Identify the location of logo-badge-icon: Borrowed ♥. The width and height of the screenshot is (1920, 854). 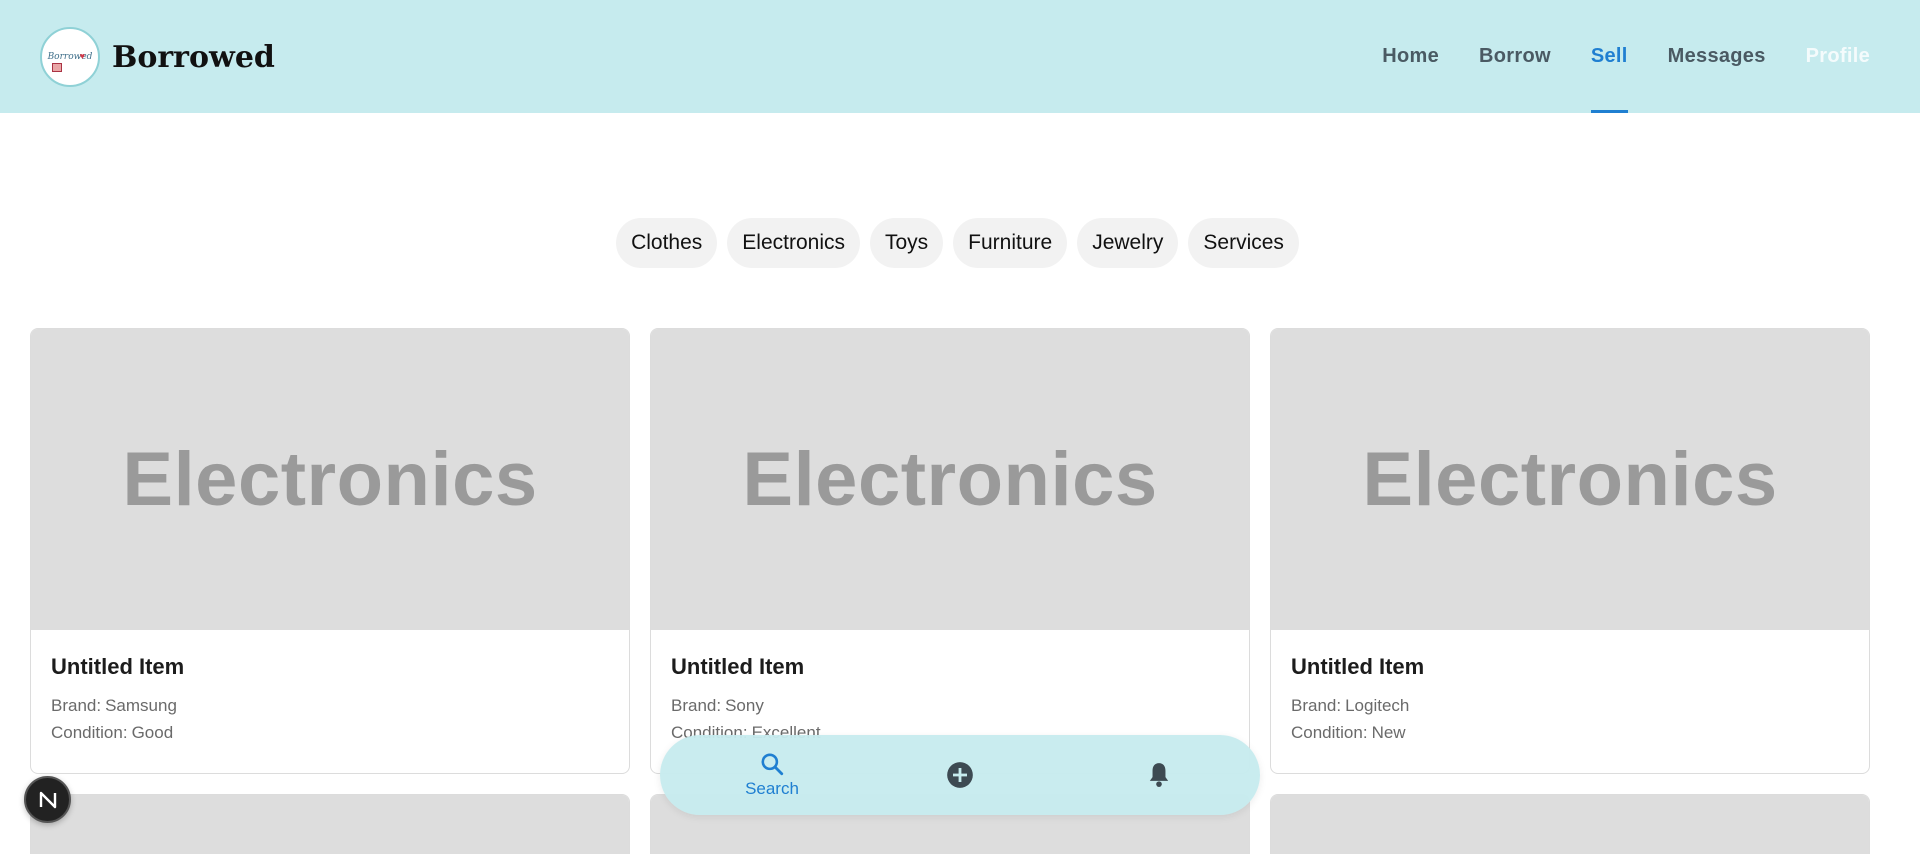
(70, 57).